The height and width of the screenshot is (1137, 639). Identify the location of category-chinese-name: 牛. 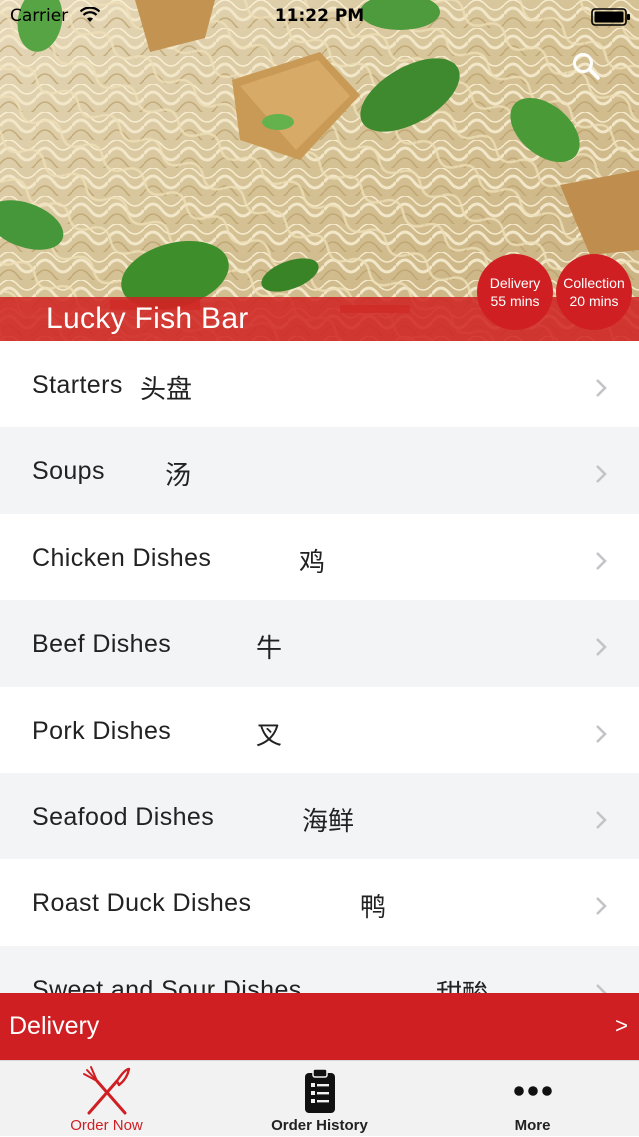
(269, 649).